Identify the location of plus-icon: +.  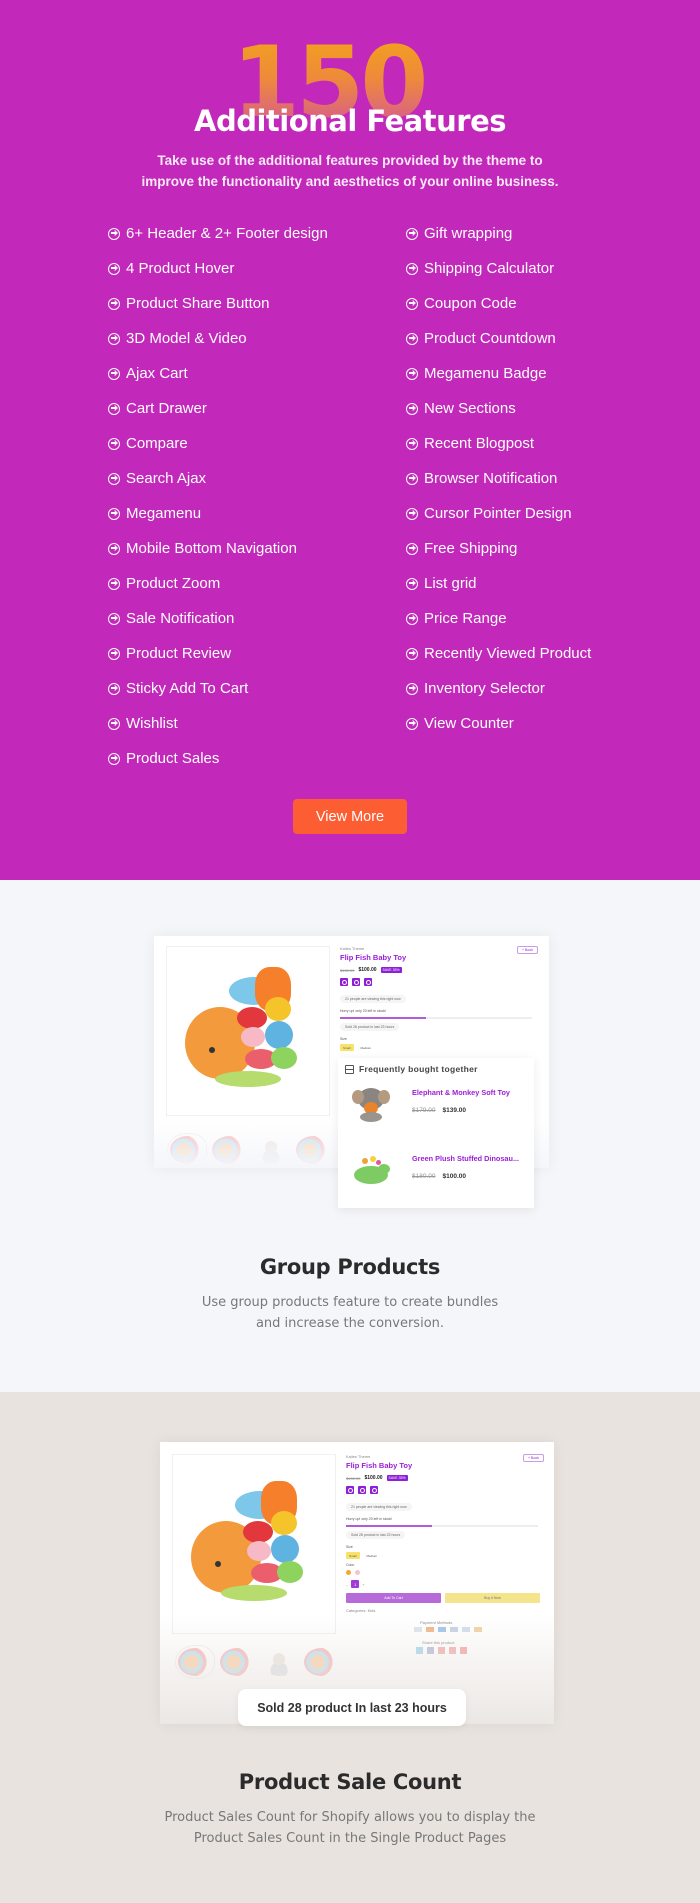
(363, 1584).